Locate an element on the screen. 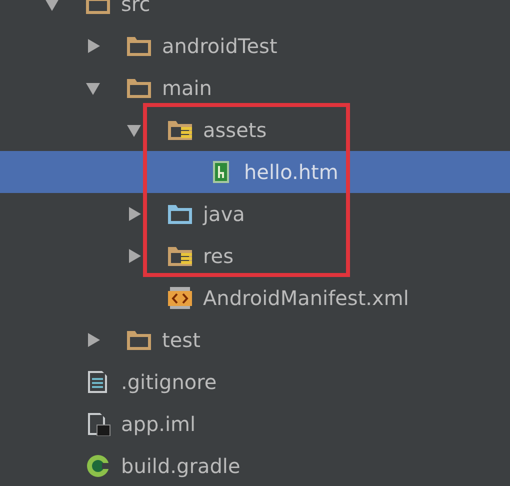 The height and width of the screenshot is (486, 510). item-label: build.gradle is located at coordinates (180, 466).